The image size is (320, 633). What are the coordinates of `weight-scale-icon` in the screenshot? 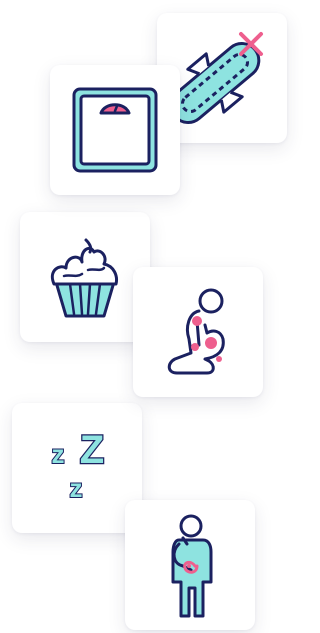 It's located at (115, 130).